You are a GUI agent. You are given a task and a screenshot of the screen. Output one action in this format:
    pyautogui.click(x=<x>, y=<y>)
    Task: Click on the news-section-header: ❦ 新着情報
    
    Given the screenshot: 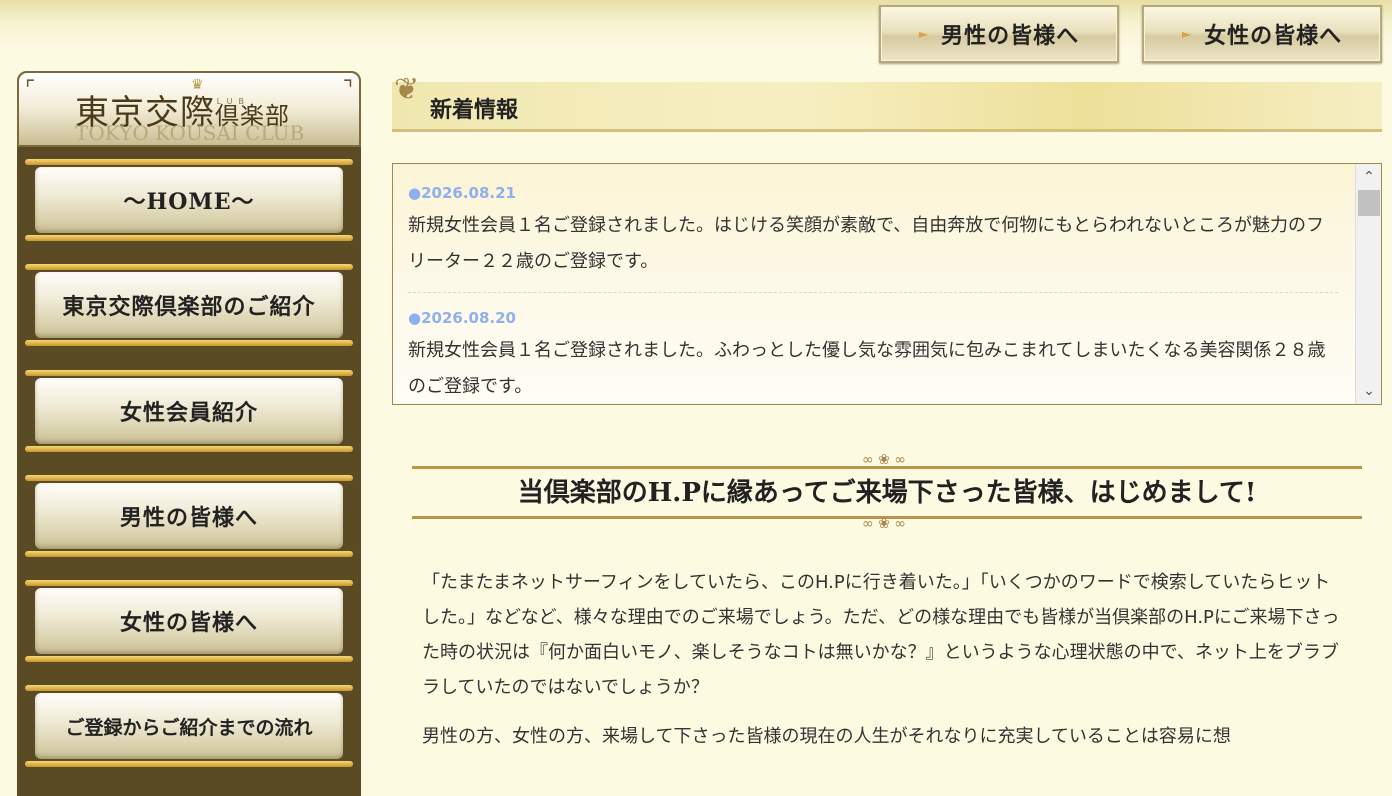 What is the action you would take?
    pyautogui.click(x=887, y=103)
    